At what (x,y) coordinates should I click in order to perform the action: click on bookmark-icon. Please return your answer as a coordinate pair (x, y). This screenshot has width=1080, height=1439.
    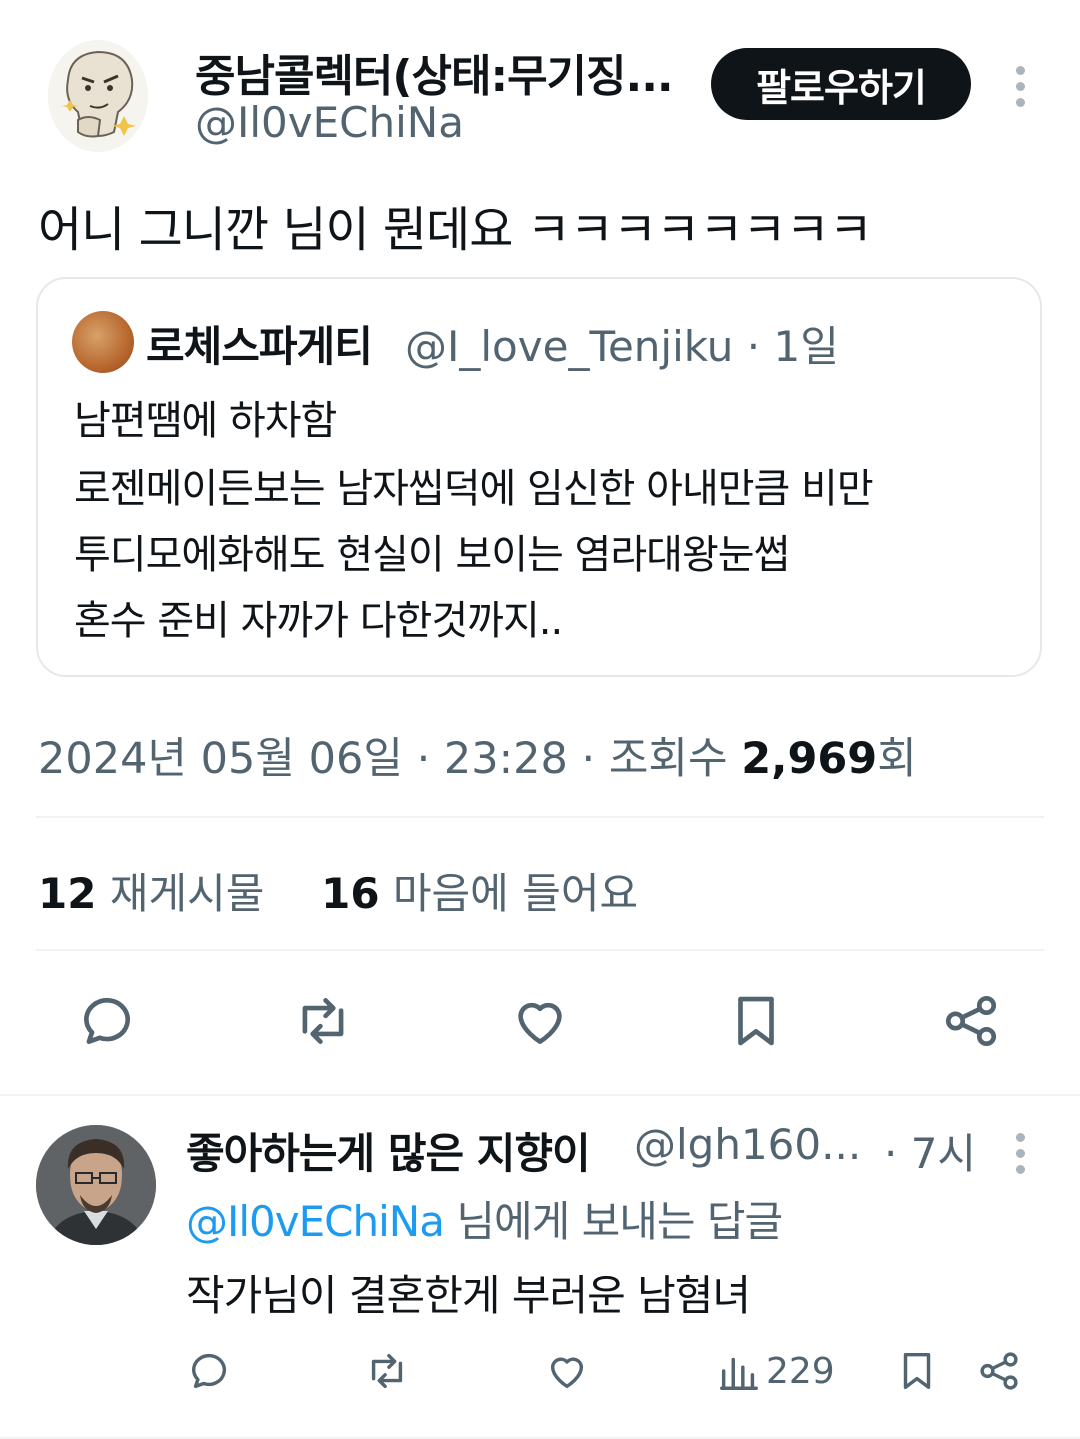
    Looking at the image, I should click on (756, 1021).